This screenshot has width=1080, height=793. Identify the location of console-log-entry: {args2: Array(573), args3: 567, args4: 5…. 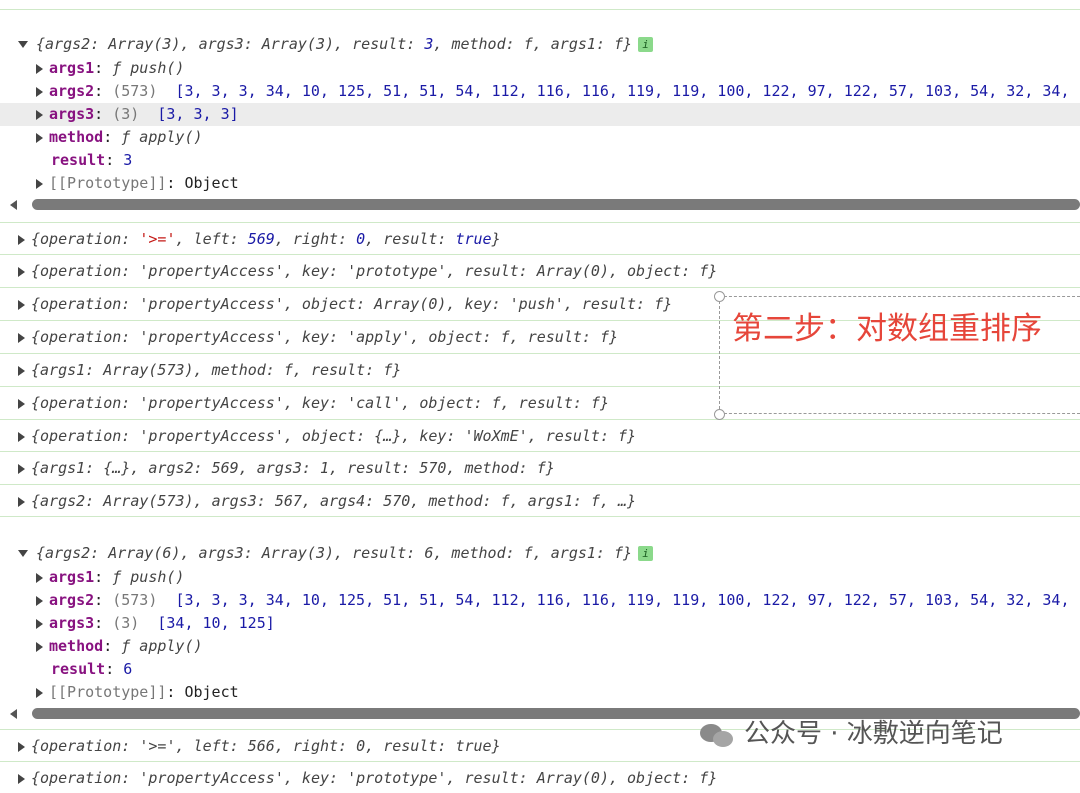
(540, 500).